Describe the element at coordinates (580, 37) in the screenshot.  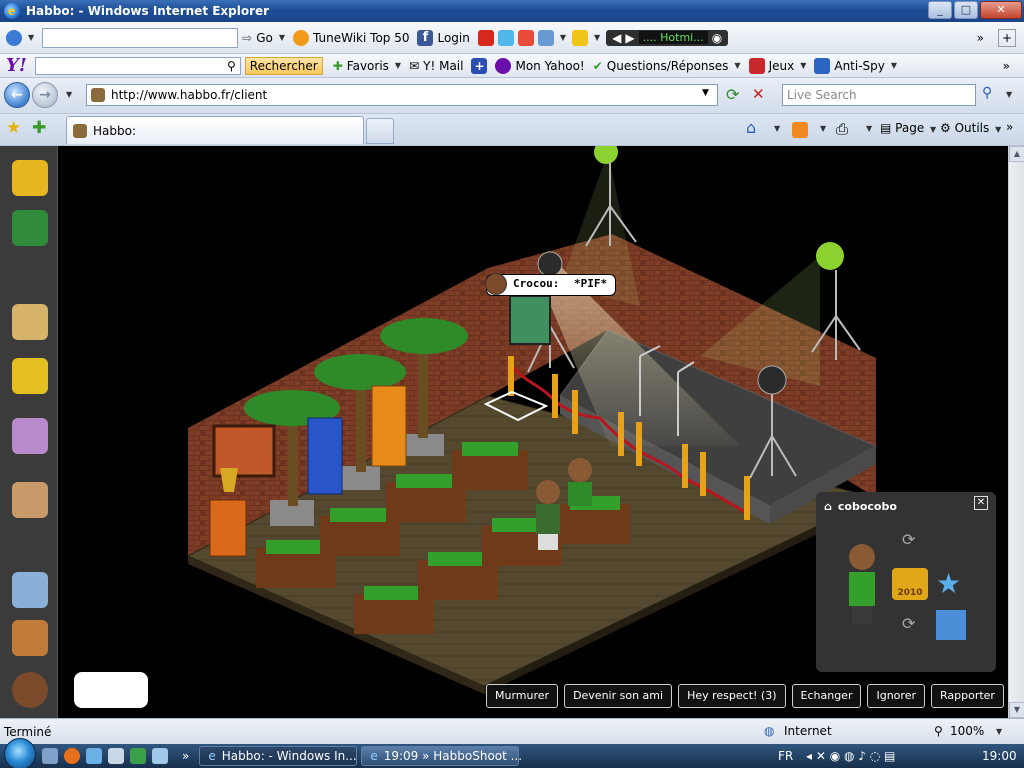
I see `tv-icon` at that location.